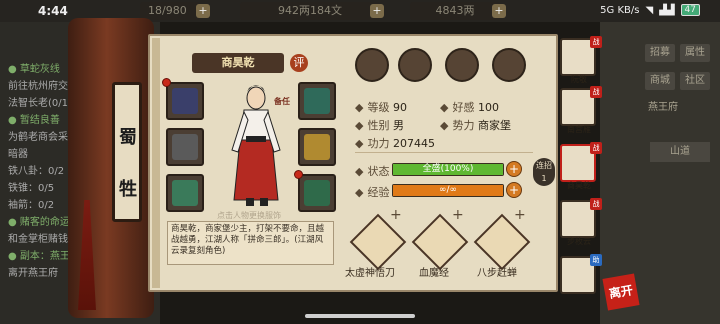 The image size is (720, 324). I want to click on jade-ring-icon, so click(185, 193).